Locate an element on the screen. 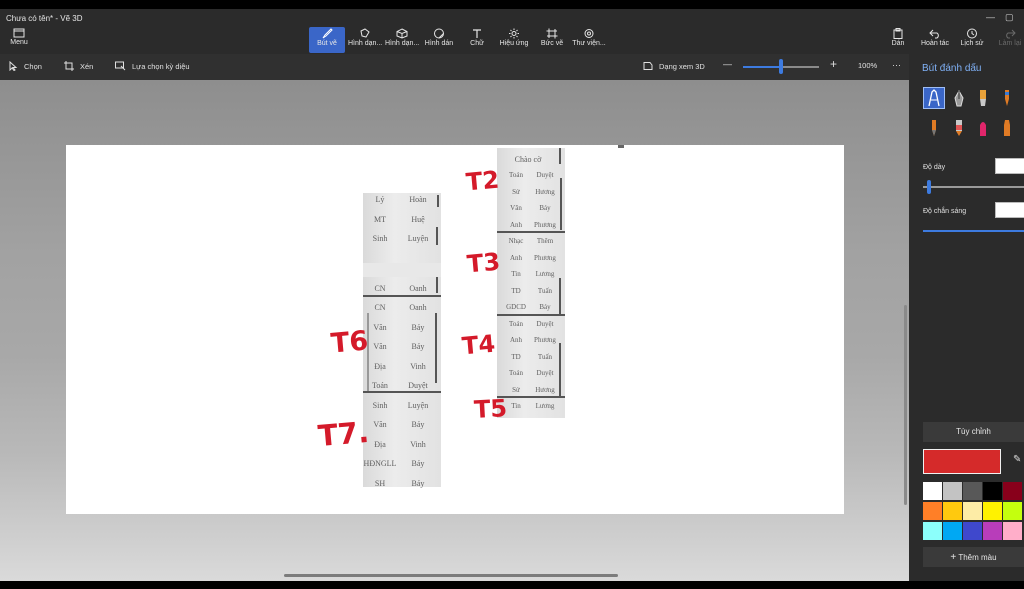  oil-brush is located at coordinates (983, 98).